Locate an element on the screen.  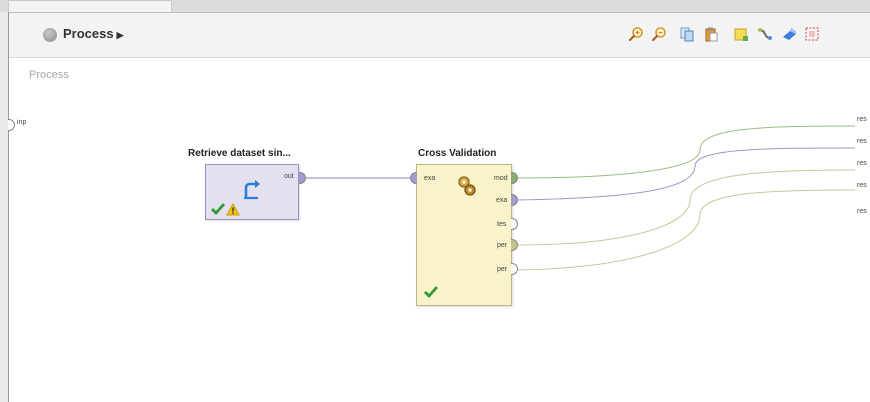
cv-in-exa-port is located at coordinates (413, 178).